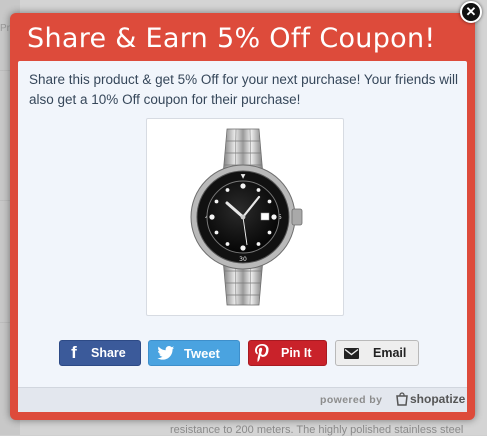 The height and width of the screenshot is (436, 487). I want to click on background-fragment: Pr, so click(5, 28).